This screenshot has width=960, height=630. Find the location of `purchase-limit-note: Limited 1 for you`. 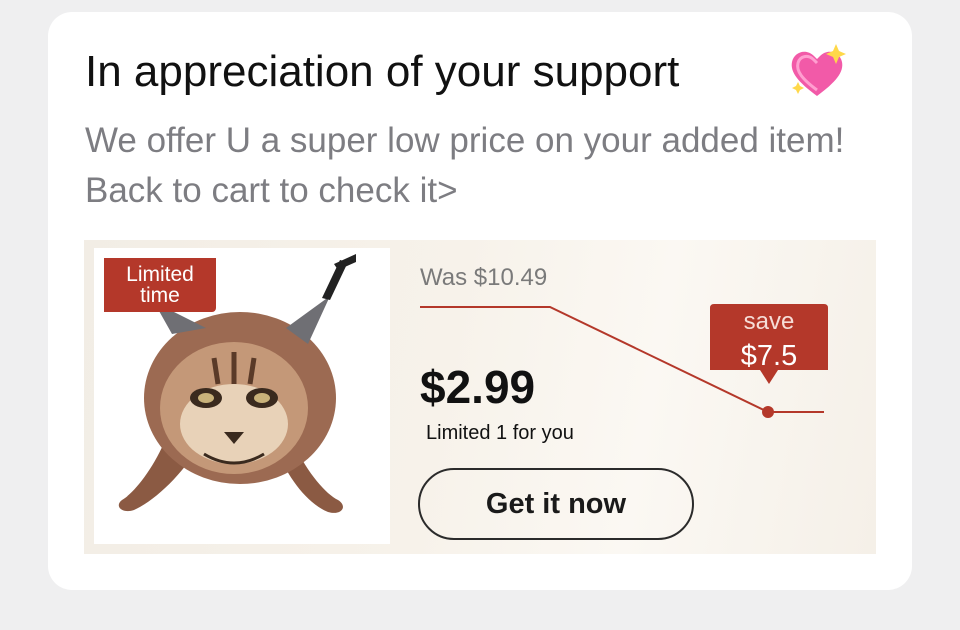

purchase-limit-note: Limited 1 for you is located at coordinates (500, 433).